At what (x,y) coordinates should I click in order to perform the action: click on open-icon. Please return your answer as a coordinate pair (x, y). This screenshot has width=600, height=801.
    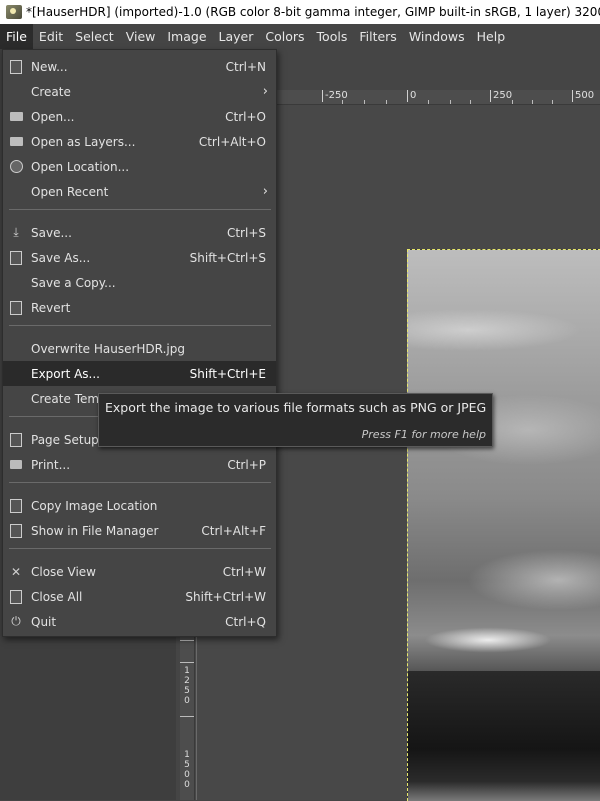
    Looking at the image, I should click on (16, 117).